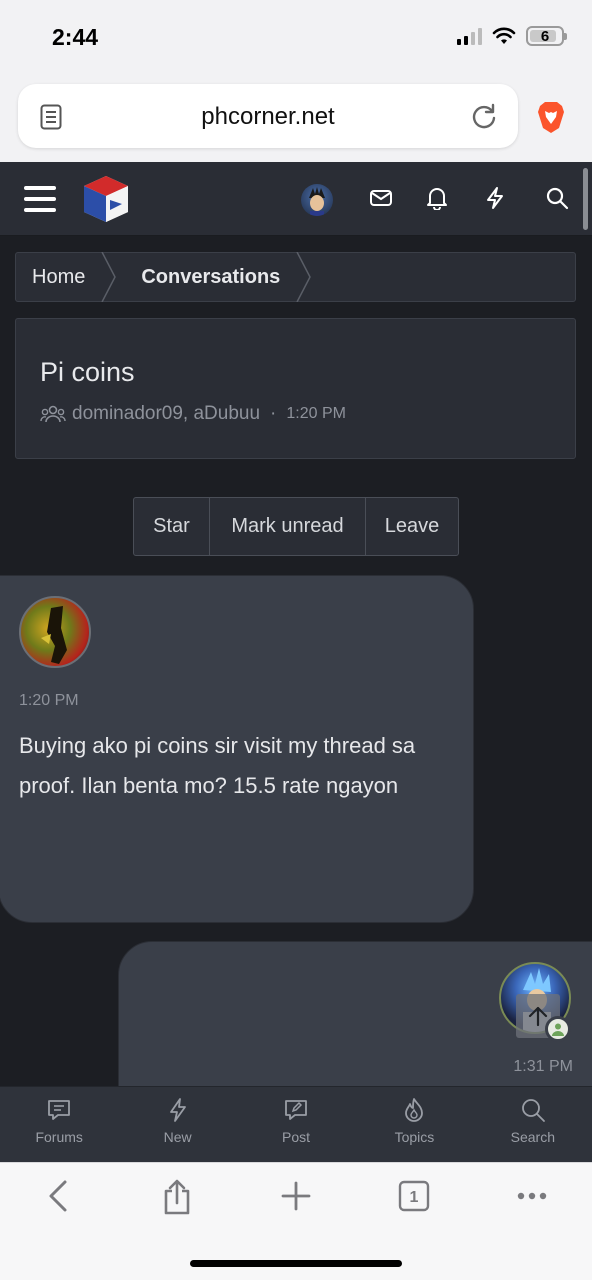 Image resolution: width=592 pixels, height=1280 pixels. I want to click on message-time: 1:20 PM, so click(49, 700).